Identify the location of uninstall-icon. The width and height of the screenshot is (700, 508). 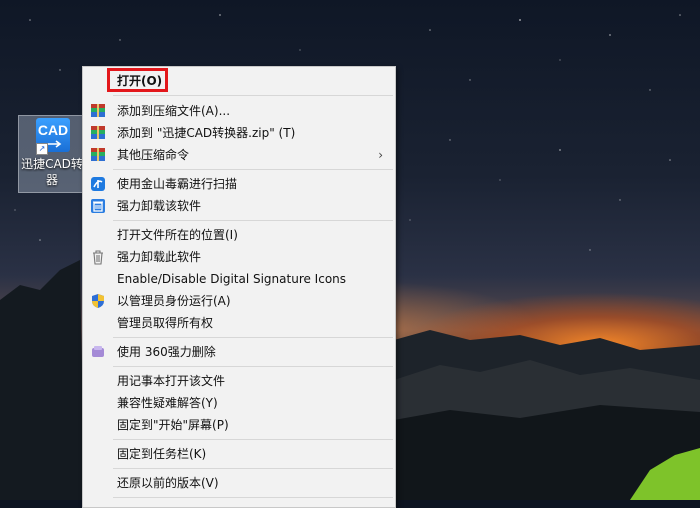
(98, 206).